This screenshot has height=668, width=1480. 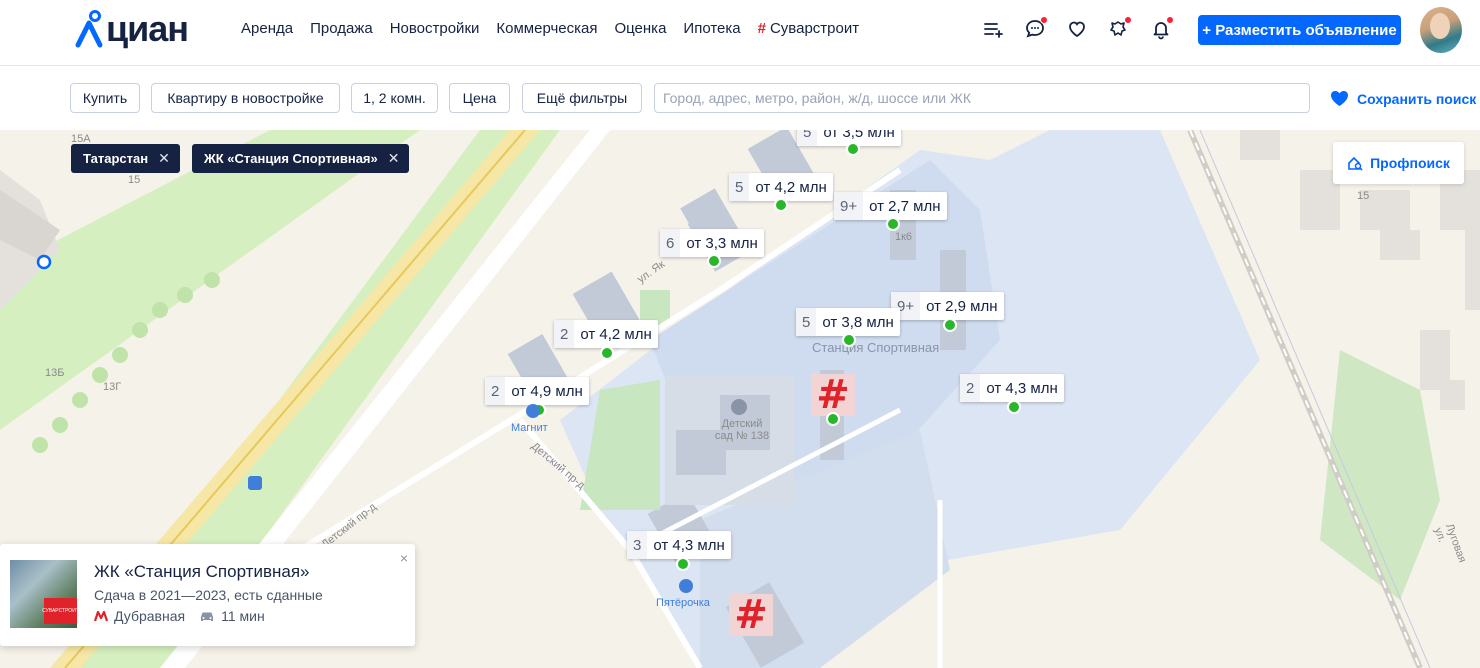 I want to click on pin-price: от 4,9 млн, so click(x=547, y=391).